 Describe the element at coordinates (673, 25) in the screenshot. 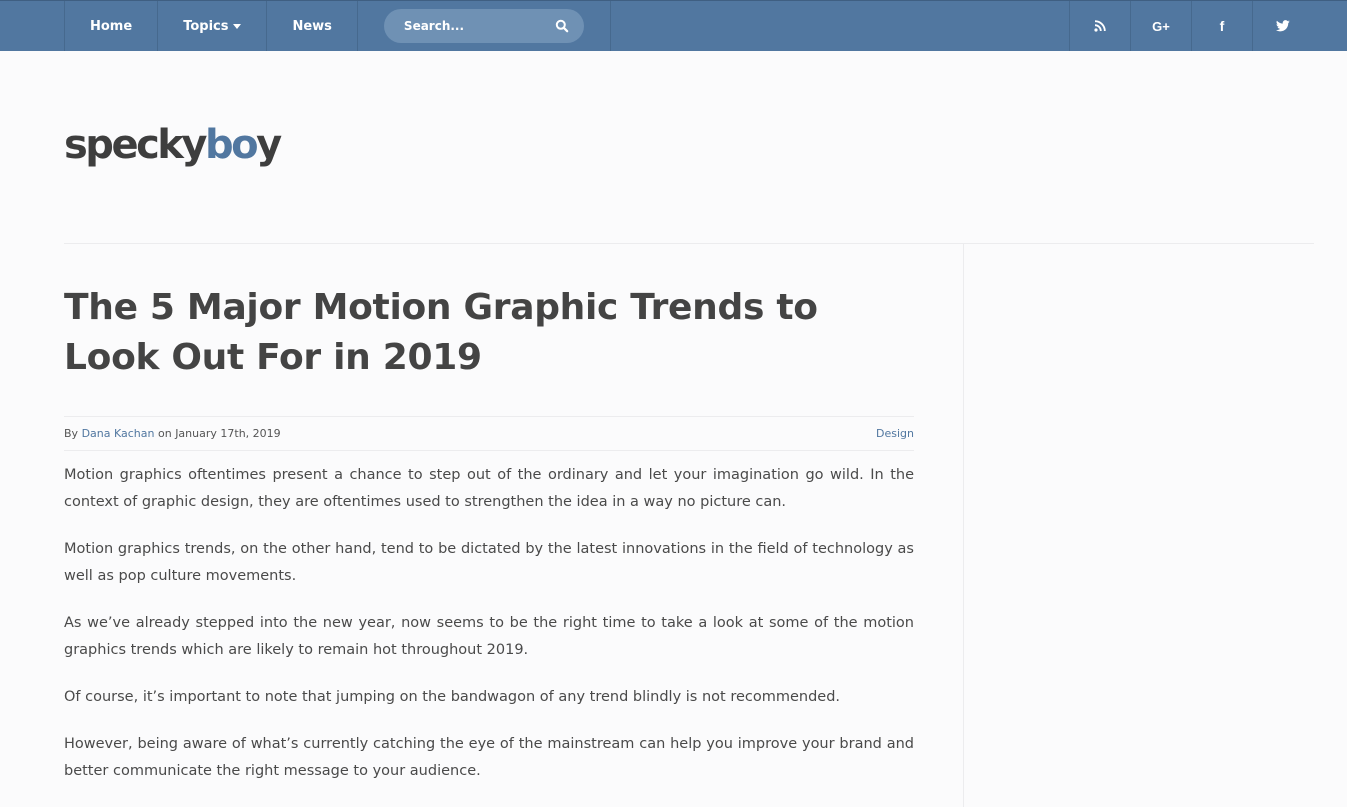

I see `top-navigation-bar: Home Topics News G+ f` at that location.